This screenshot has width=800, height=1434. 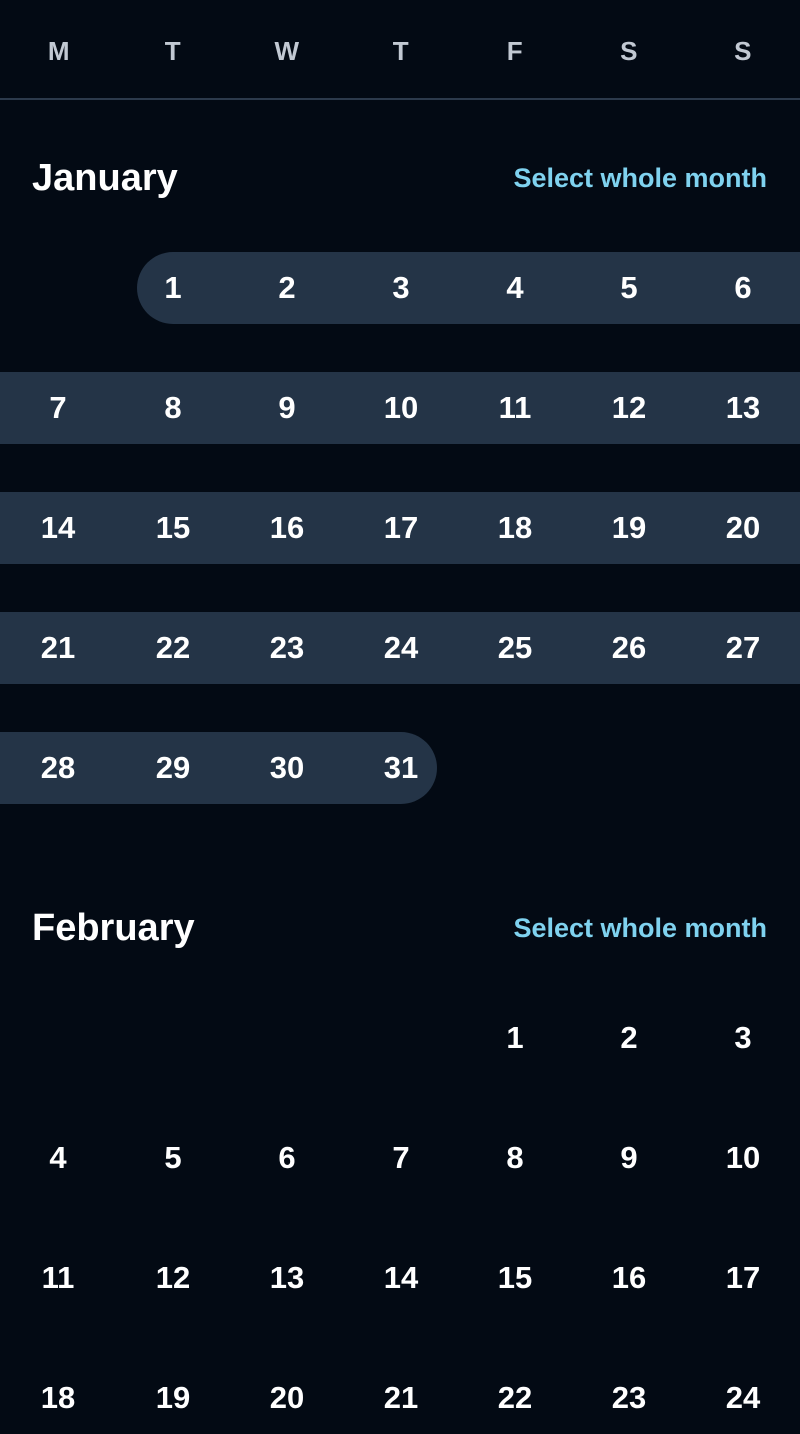 I want to click on week-row: 4 5 6 7 8 9 10, so click(x=400, y=1158).